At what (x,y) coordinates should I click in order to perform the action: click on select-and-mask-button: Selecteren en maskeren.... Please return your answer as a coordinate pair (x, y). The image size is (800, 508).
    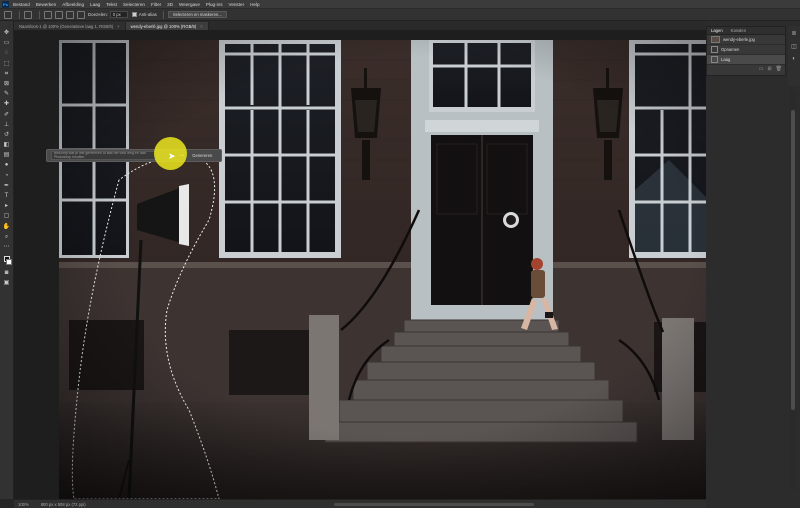
    Looking at the image, I should click on (197, 14).